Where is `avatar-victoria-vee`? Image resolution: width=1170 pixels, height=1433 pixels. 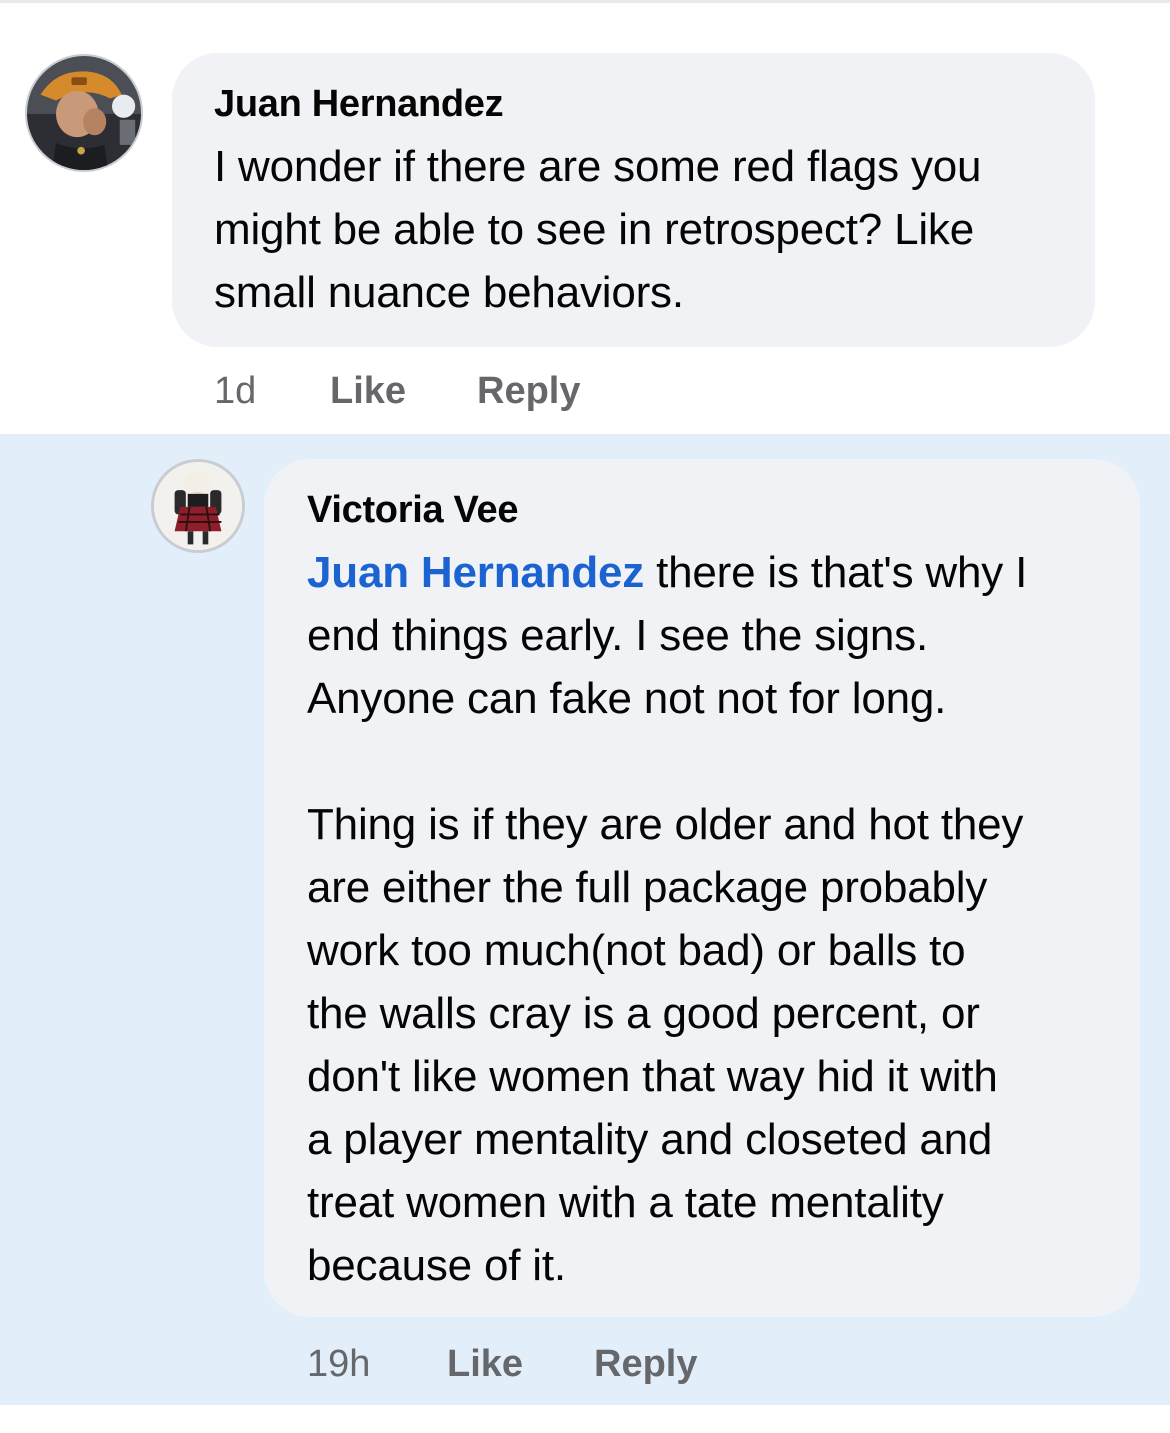 avatar-victoria-vee is located at coordinates (198, 506).